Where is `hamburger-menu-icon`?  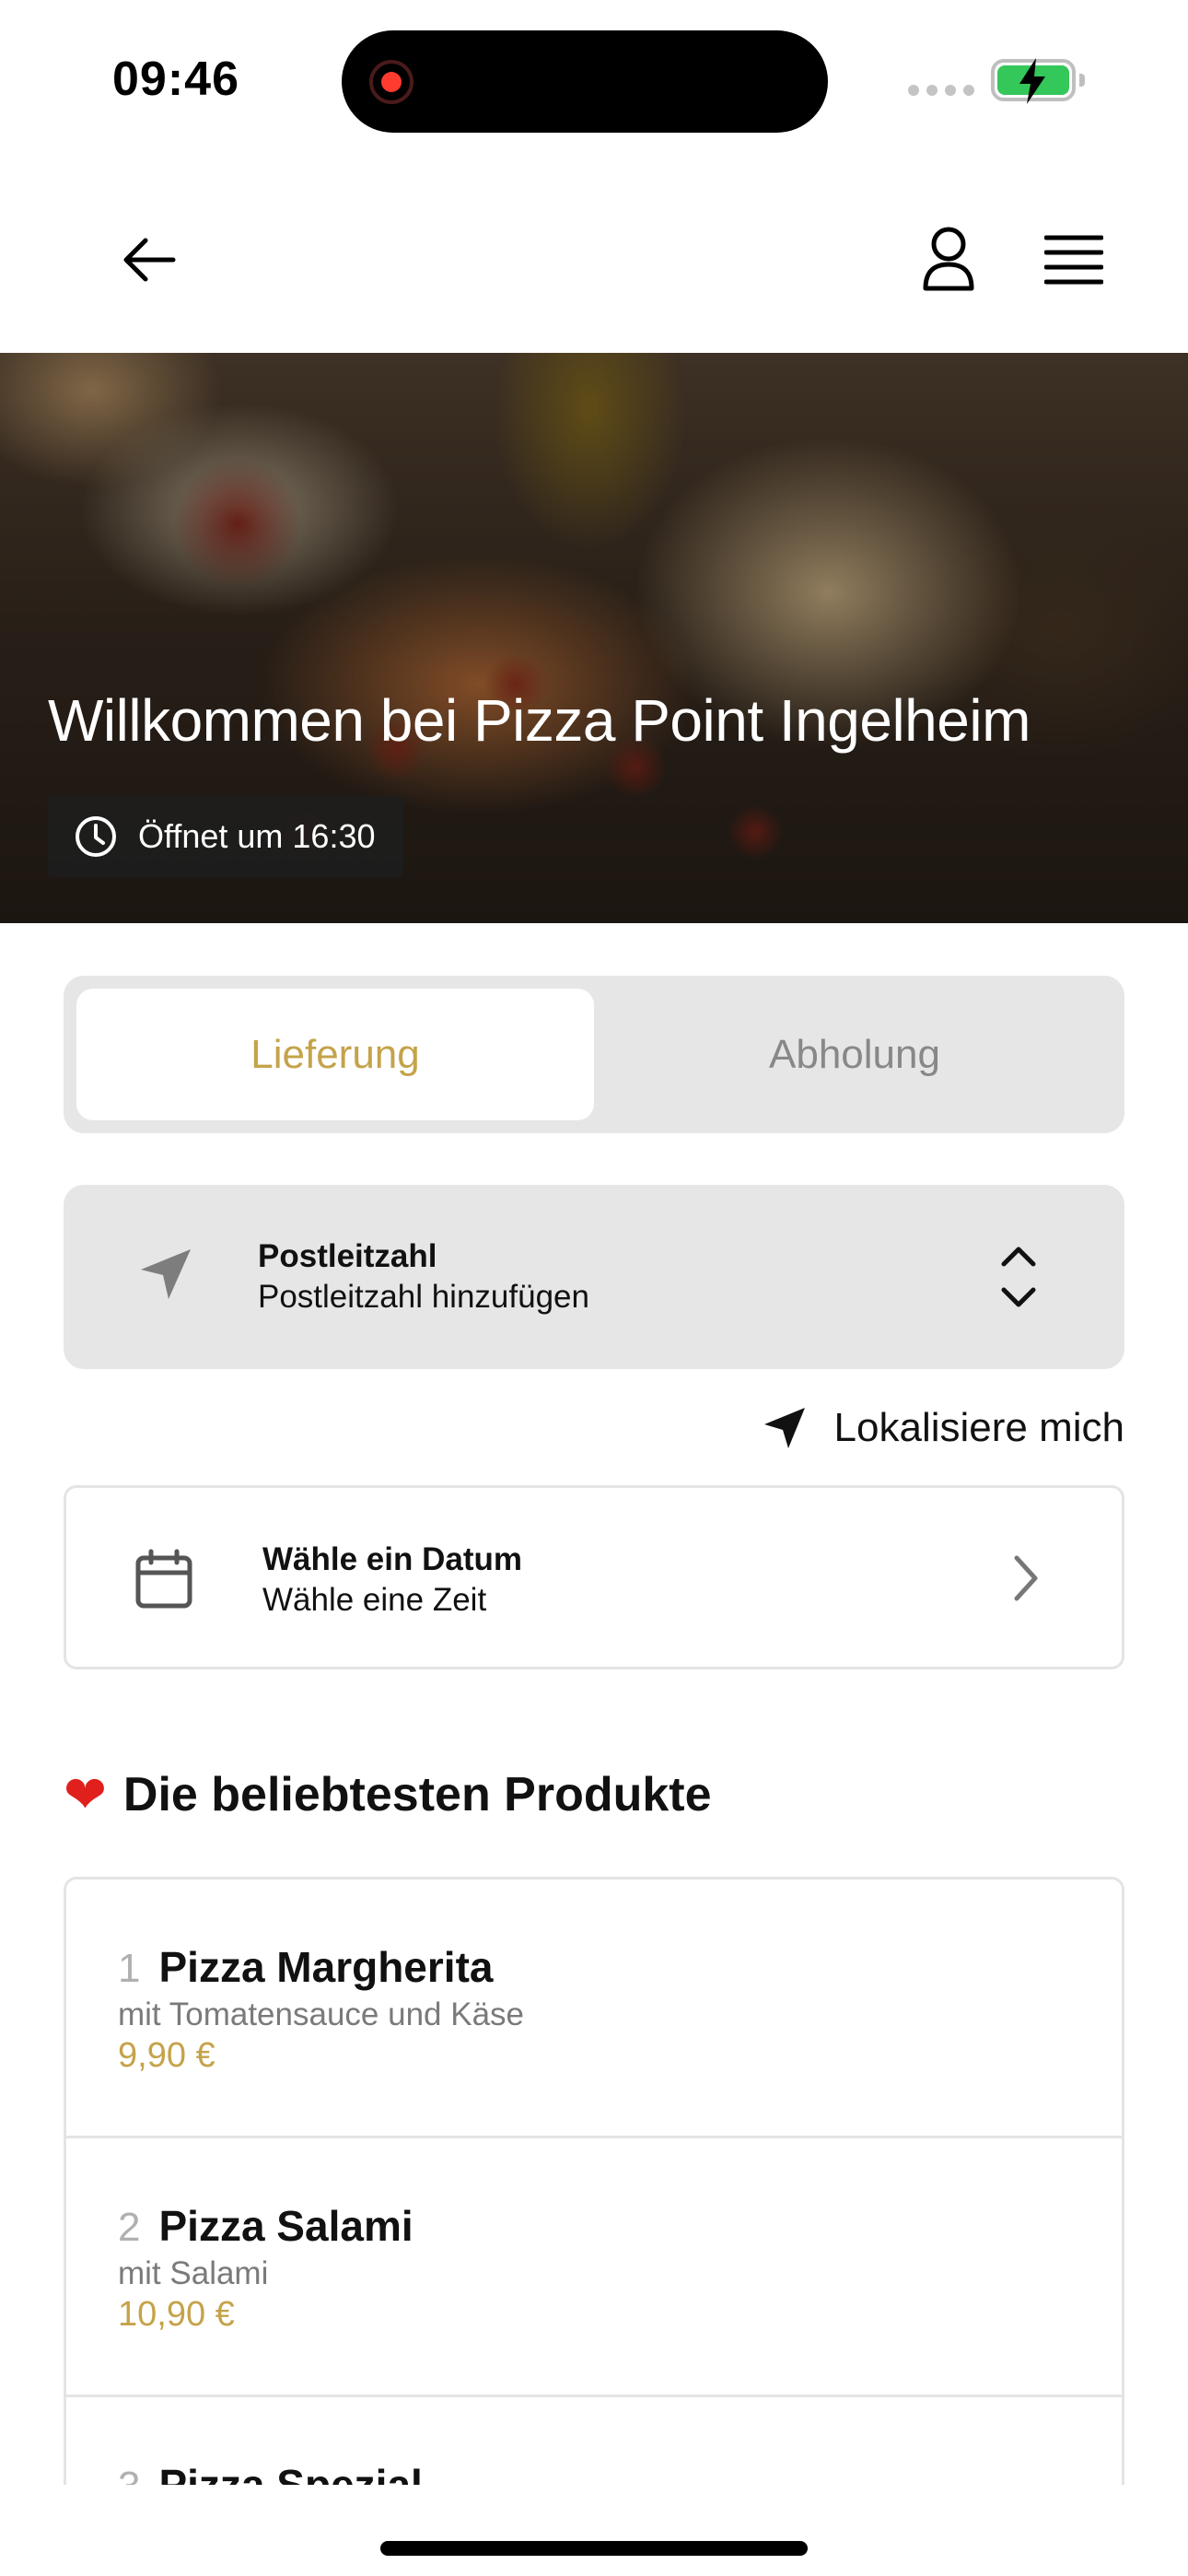
hamburger-menu-icon is located at coordinates (1073, 260).